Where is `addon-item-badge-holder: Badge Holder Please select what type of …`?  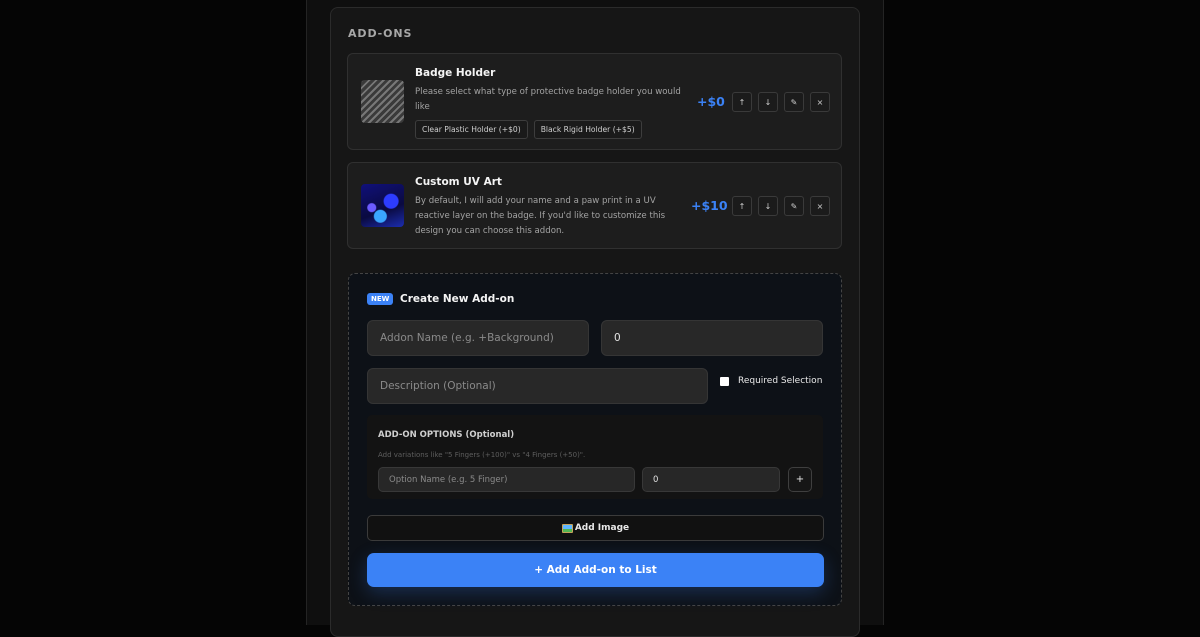 addon-item-badge-holder: Badge Holder Please select what type of … is located at coordinates (594, 101).